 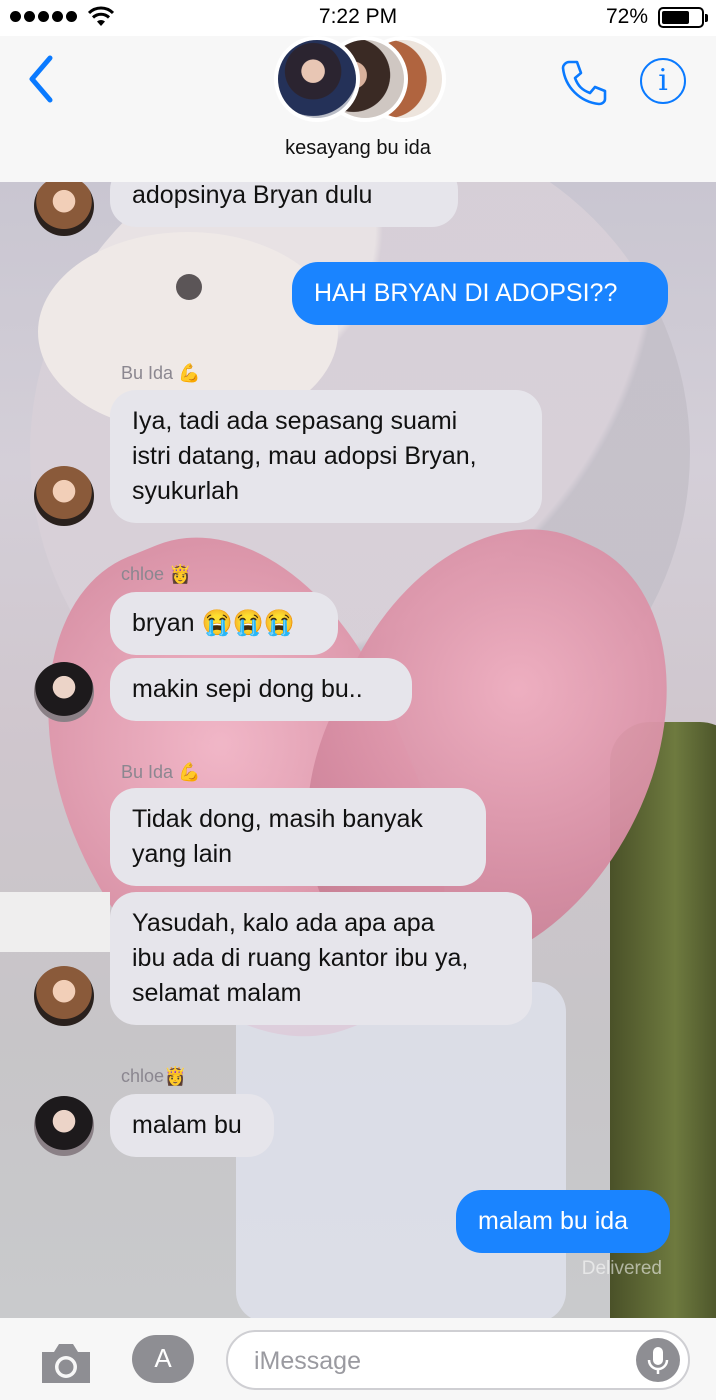 What do you see at coordinates (66, 1363) in the screenshot?
I see `camera-icon` at bounding box center [66, 1363].